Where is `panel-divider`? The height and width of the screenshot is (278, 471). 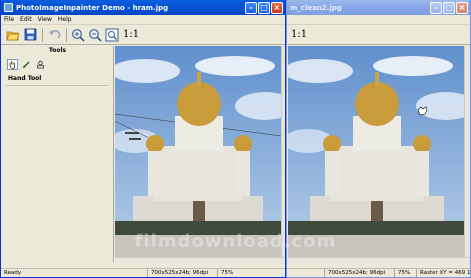
panel-divider is located at coordinates (57, 85).